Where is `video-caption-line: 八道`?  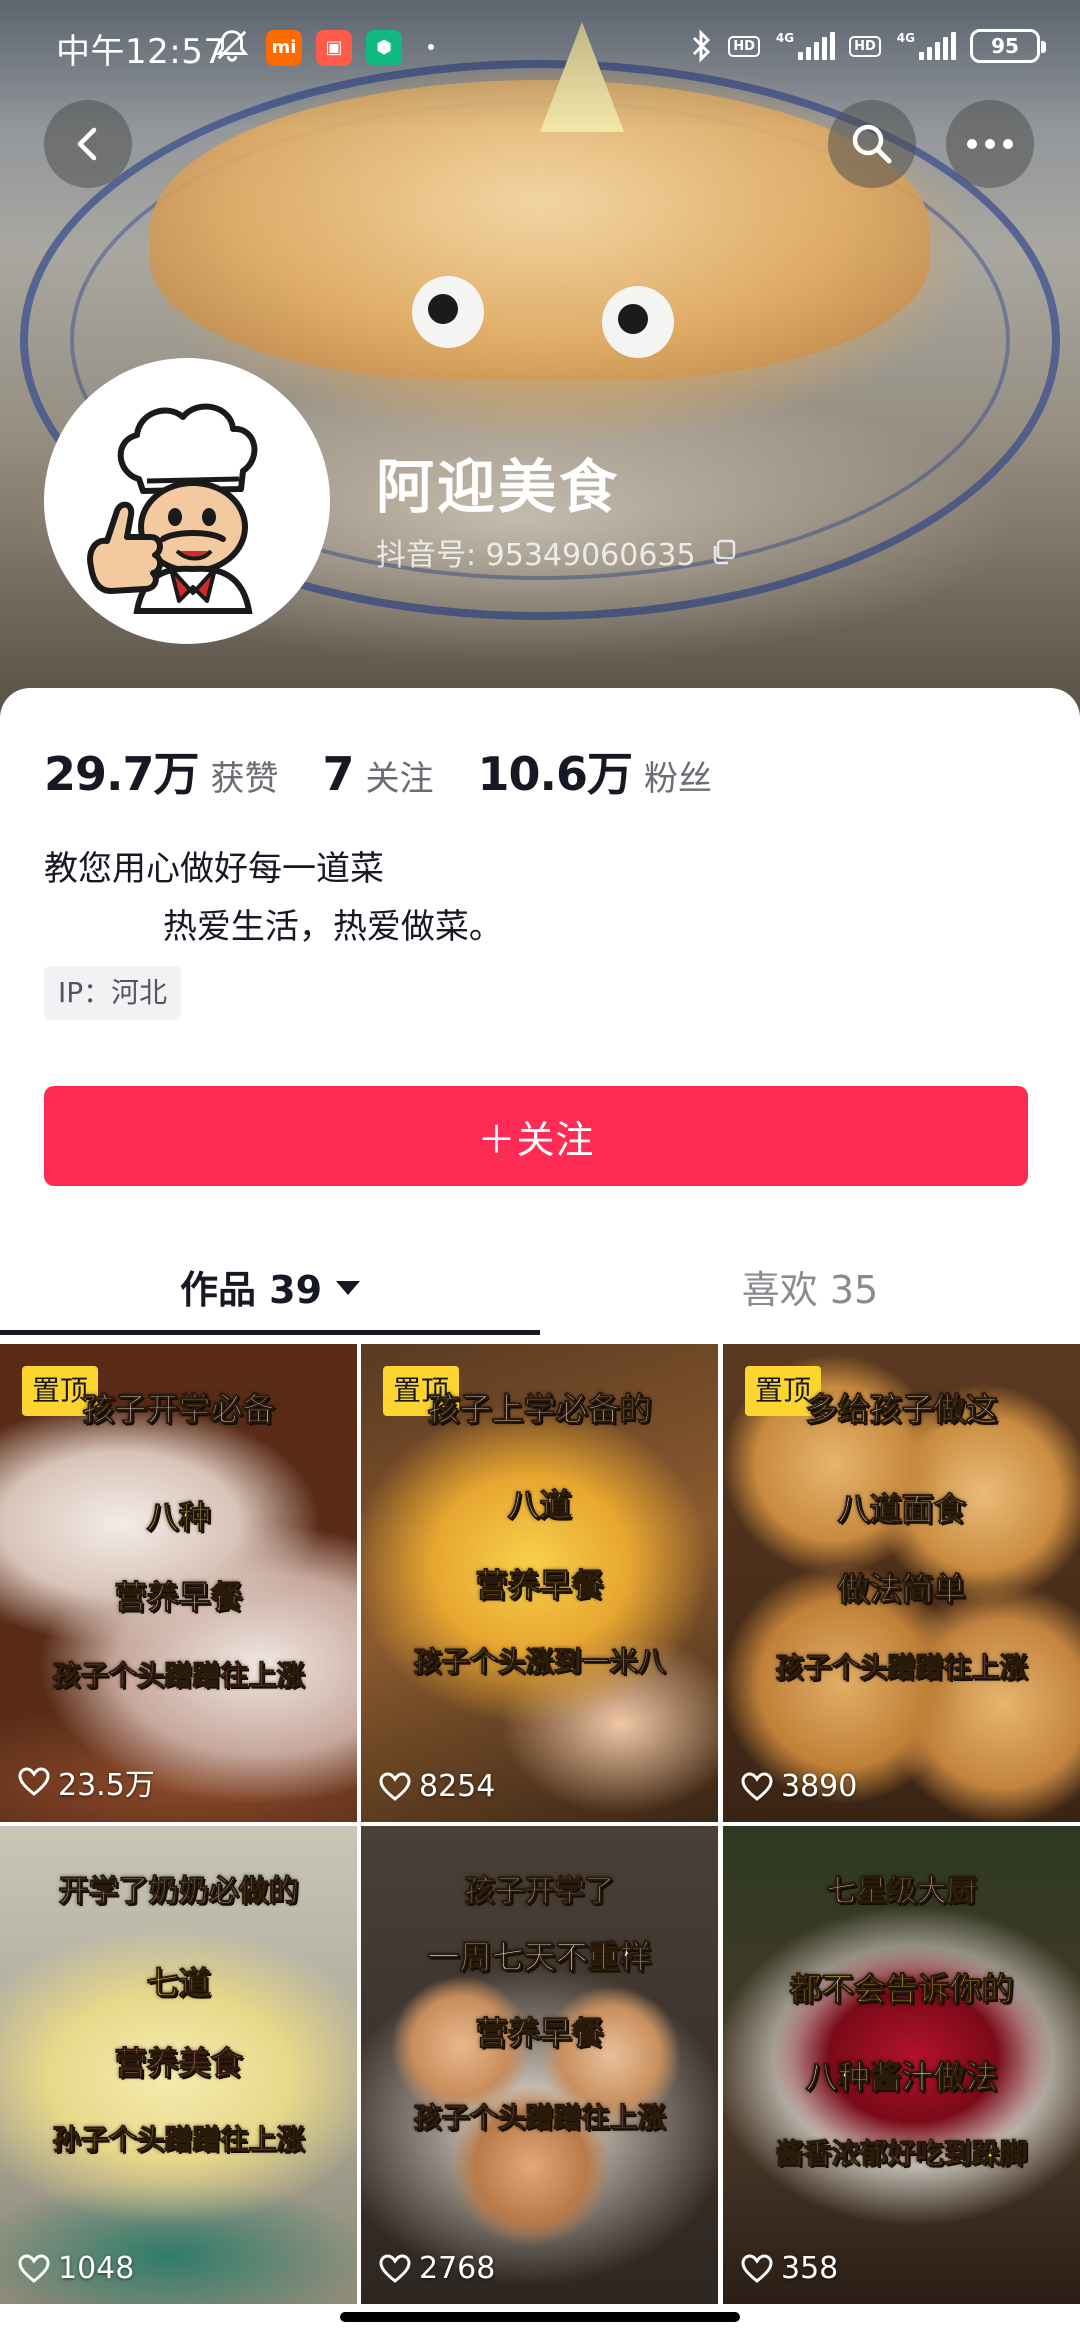
video-caption-line: 八道 is located at coordinates (539, 1505).